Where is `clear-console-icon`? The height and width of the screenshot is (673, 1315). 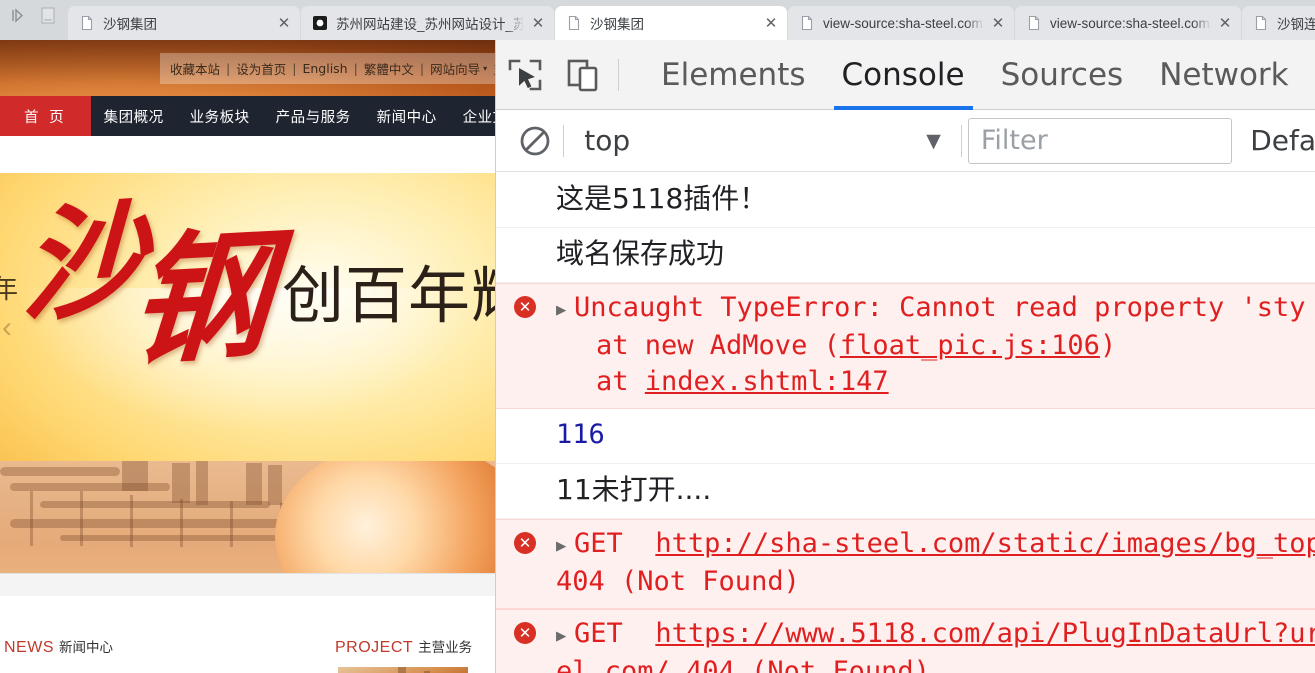 clear-console-icon is located at coordinates (534, 141).